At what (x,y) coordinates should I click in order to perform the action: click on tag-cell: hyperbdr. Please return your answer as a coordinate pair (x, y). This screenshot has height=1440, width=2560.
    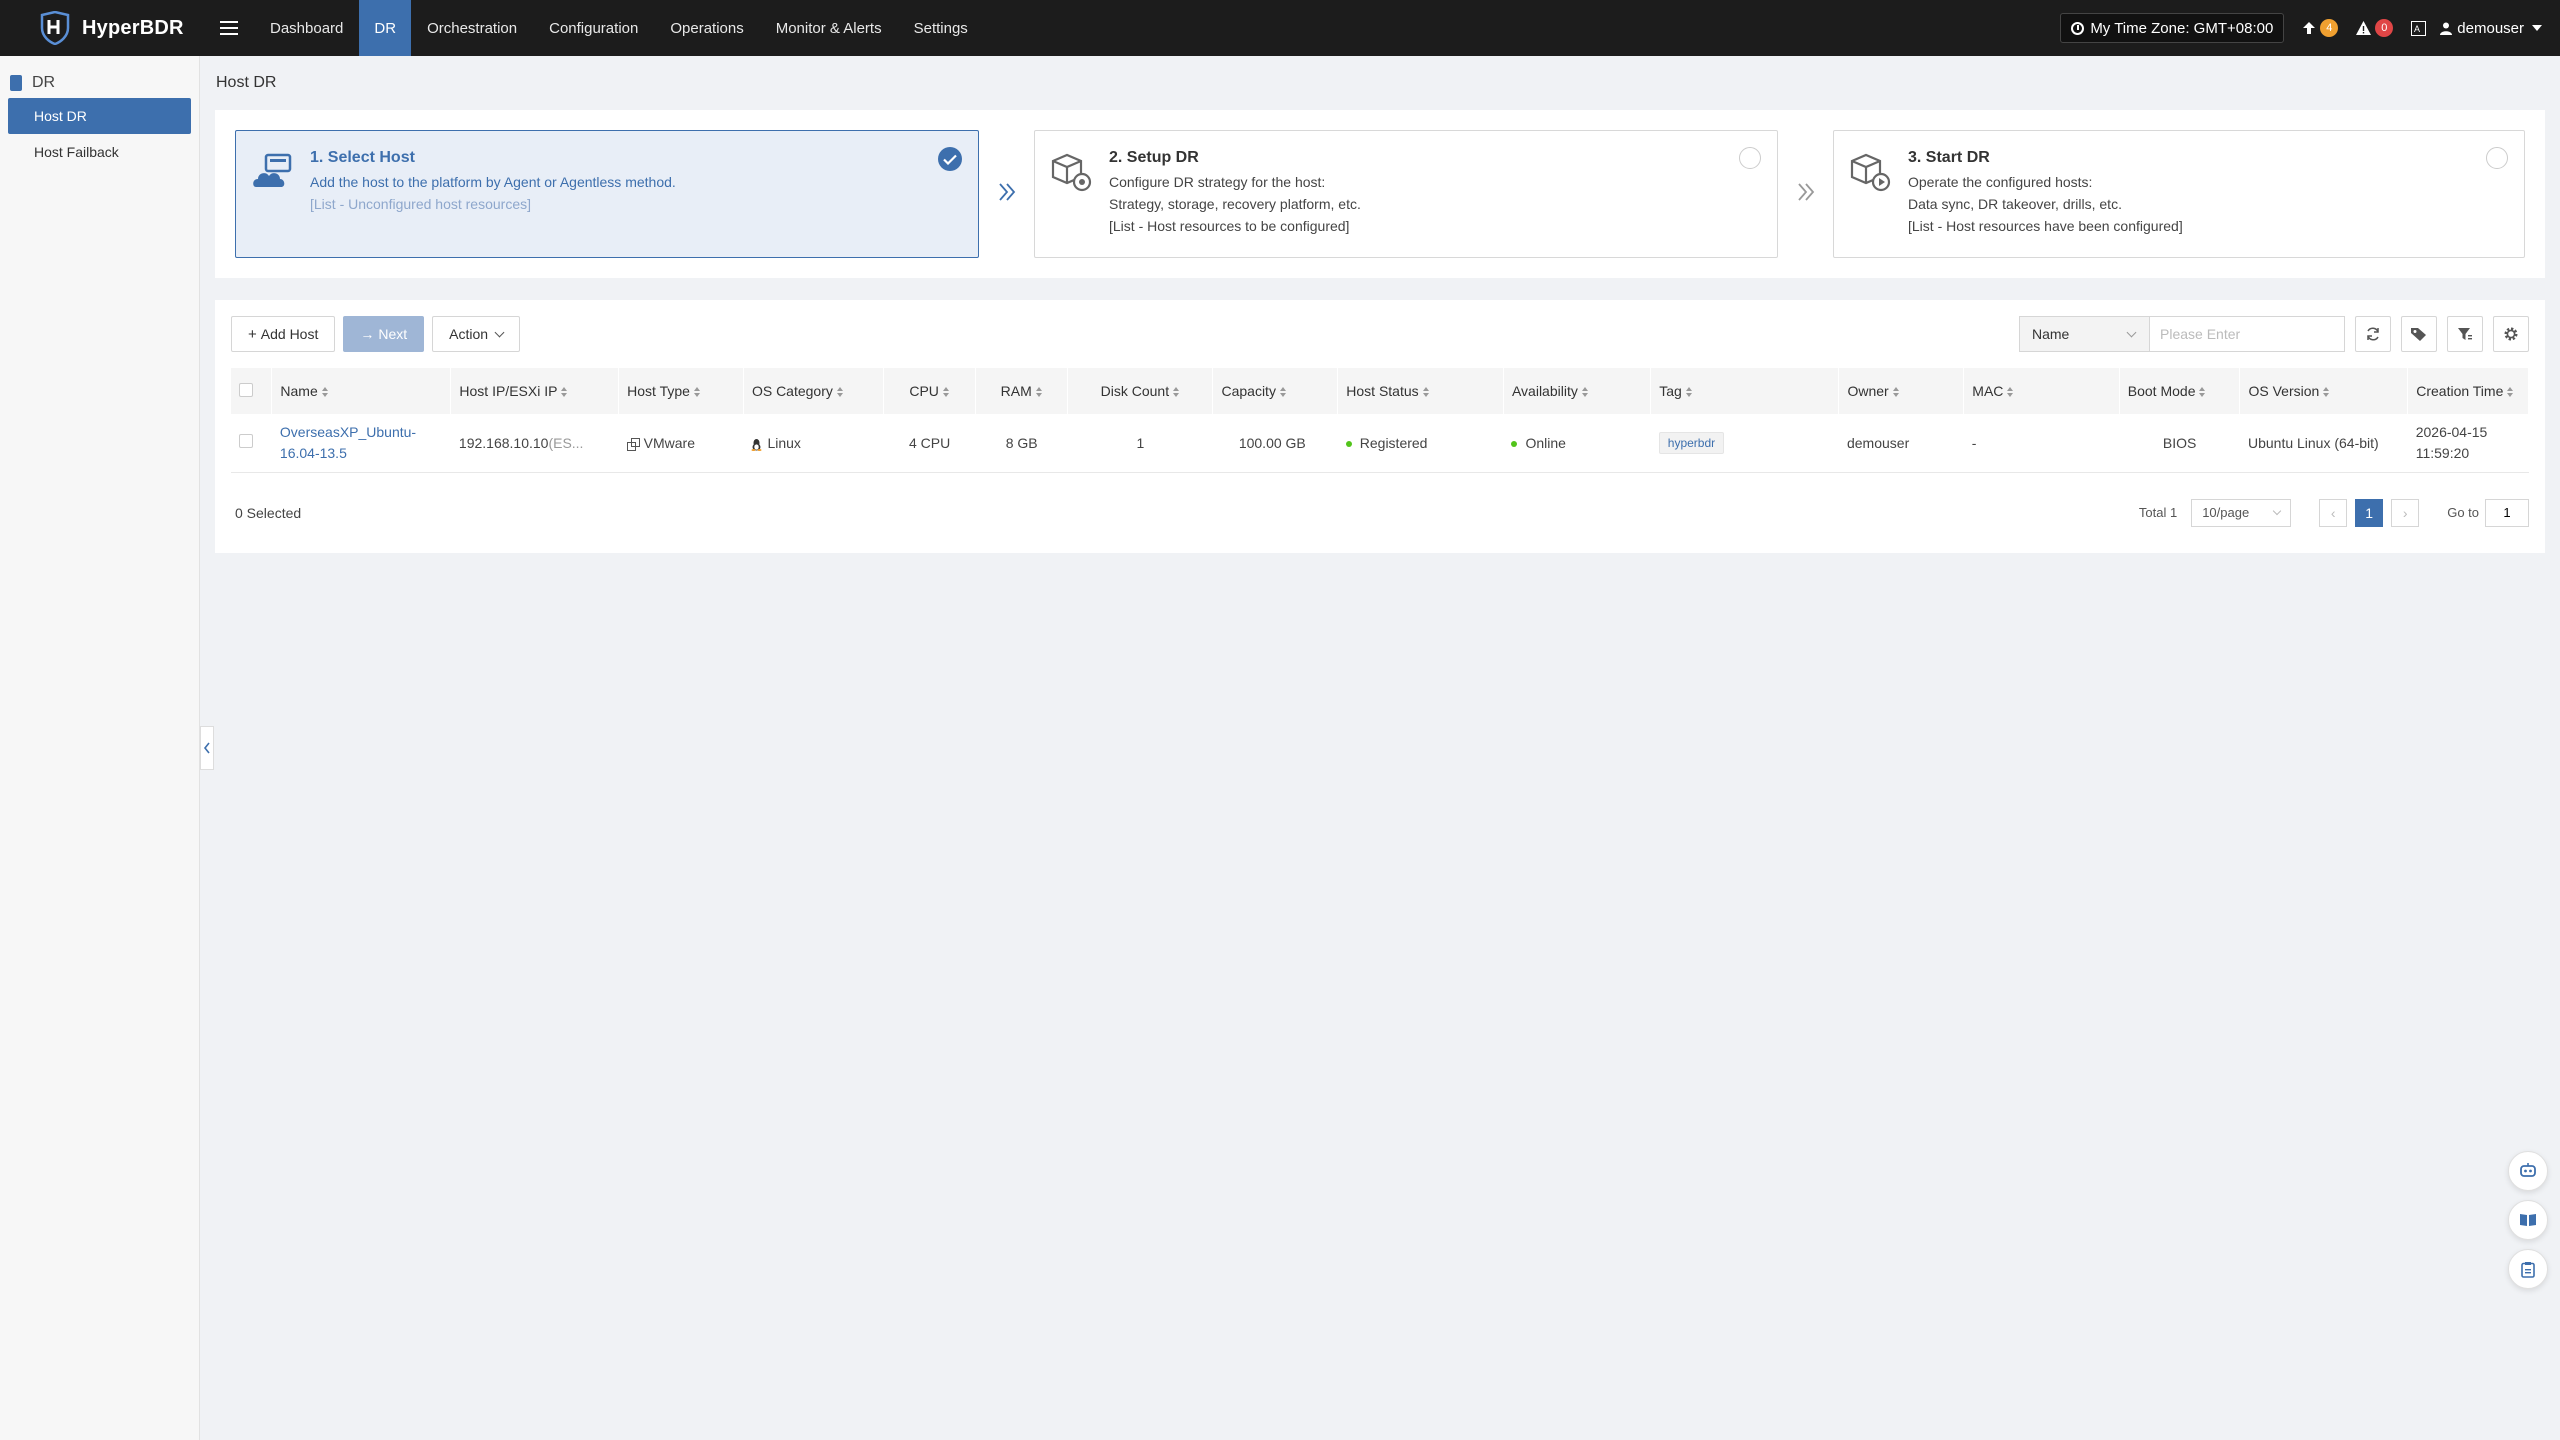
    Looking at the image, I should click on (1744, 443).